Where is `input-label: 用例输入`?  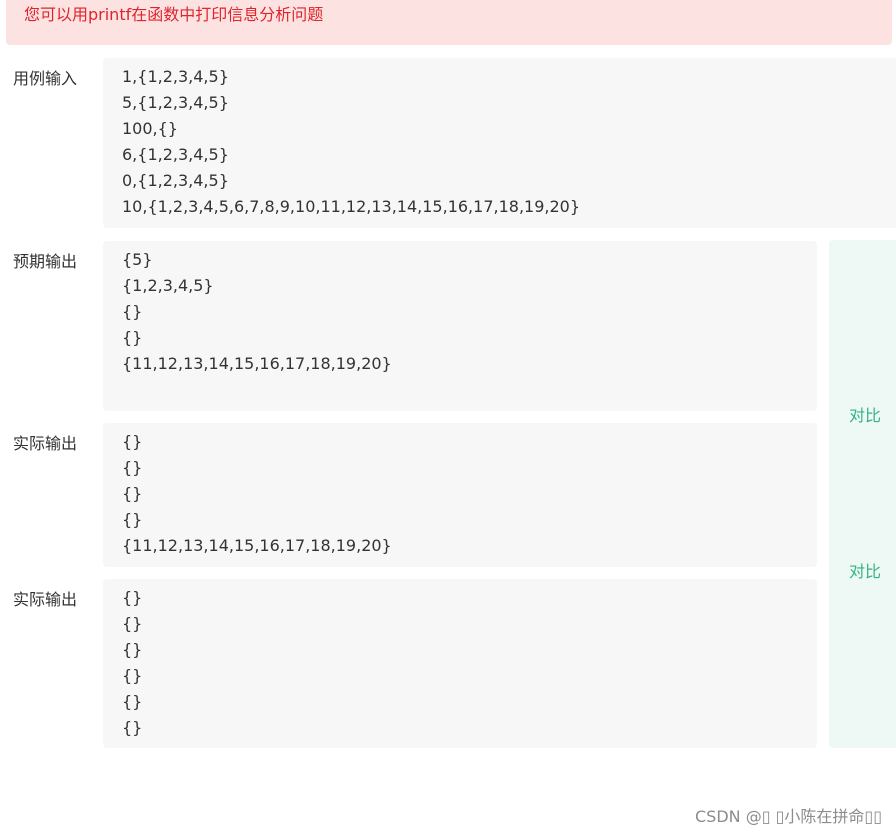 input-label: 用例输入 is located at coordinates (45, 78).